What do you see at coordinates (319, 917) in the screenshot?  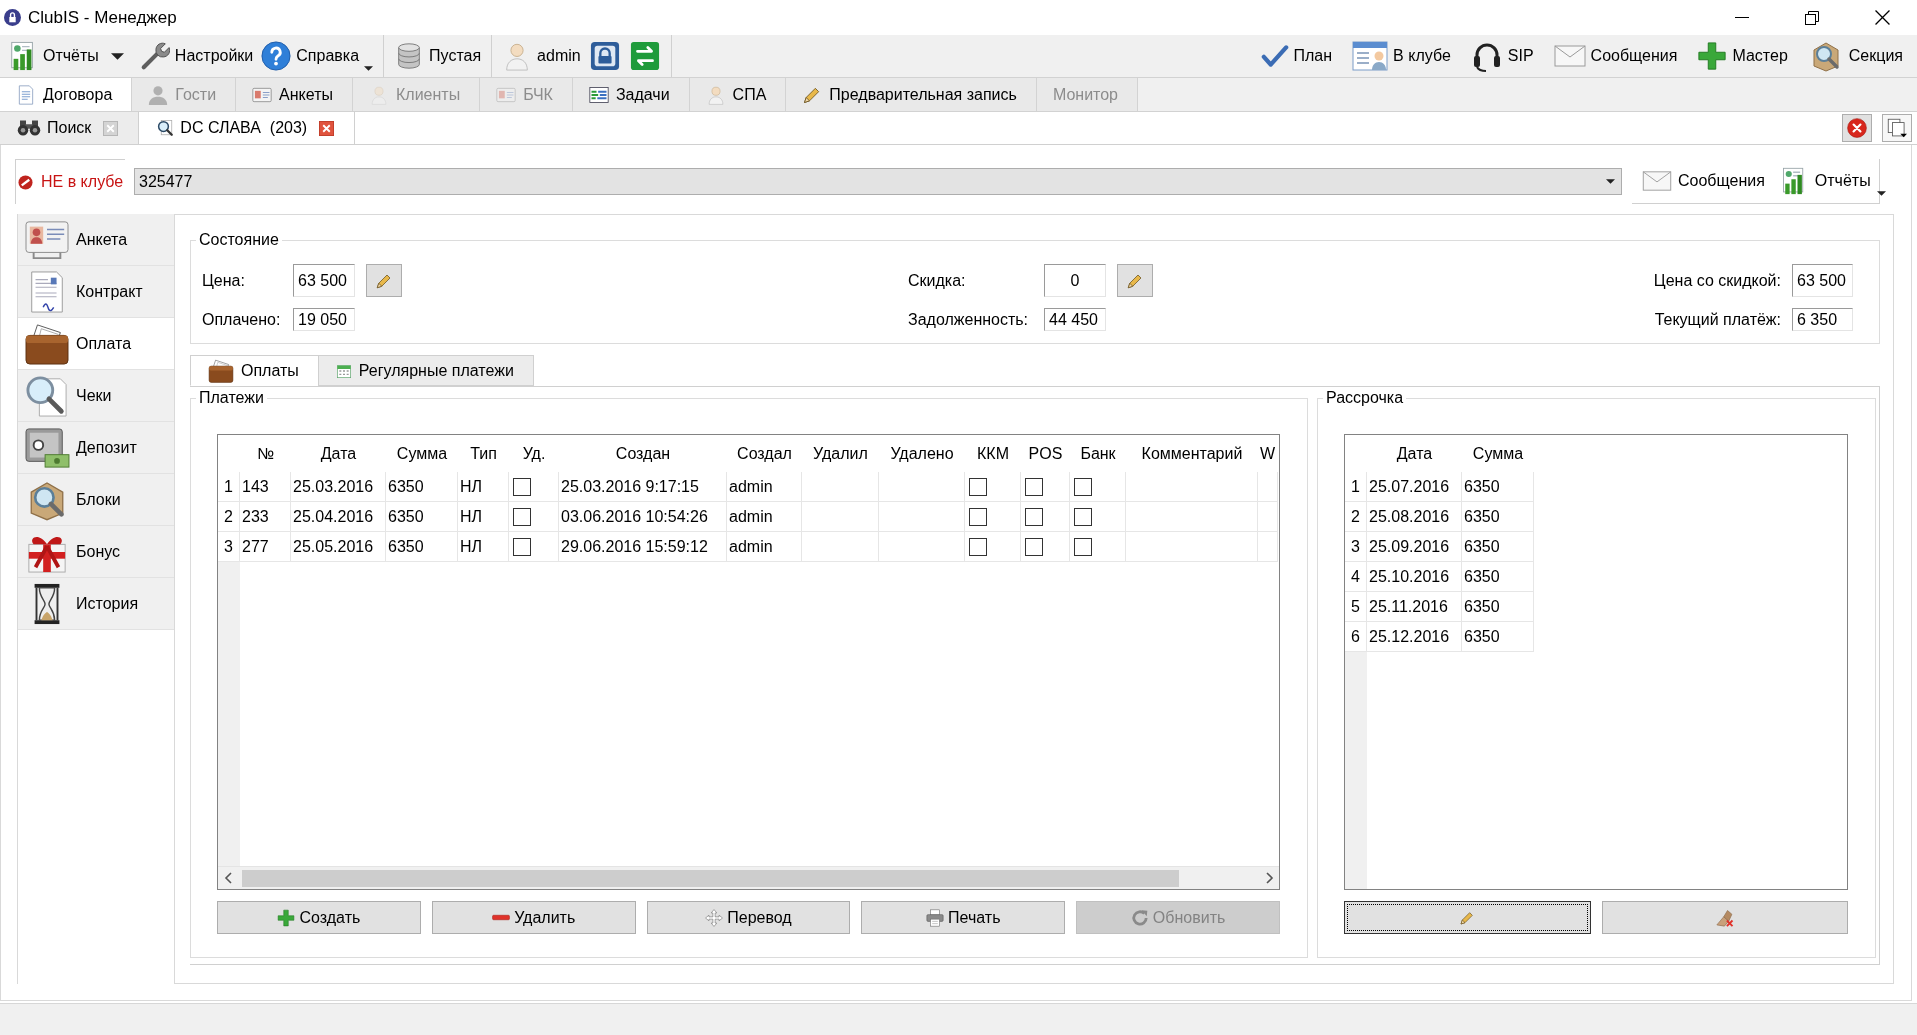 I see `action-button: Создать` at bounding box center [319, 917].